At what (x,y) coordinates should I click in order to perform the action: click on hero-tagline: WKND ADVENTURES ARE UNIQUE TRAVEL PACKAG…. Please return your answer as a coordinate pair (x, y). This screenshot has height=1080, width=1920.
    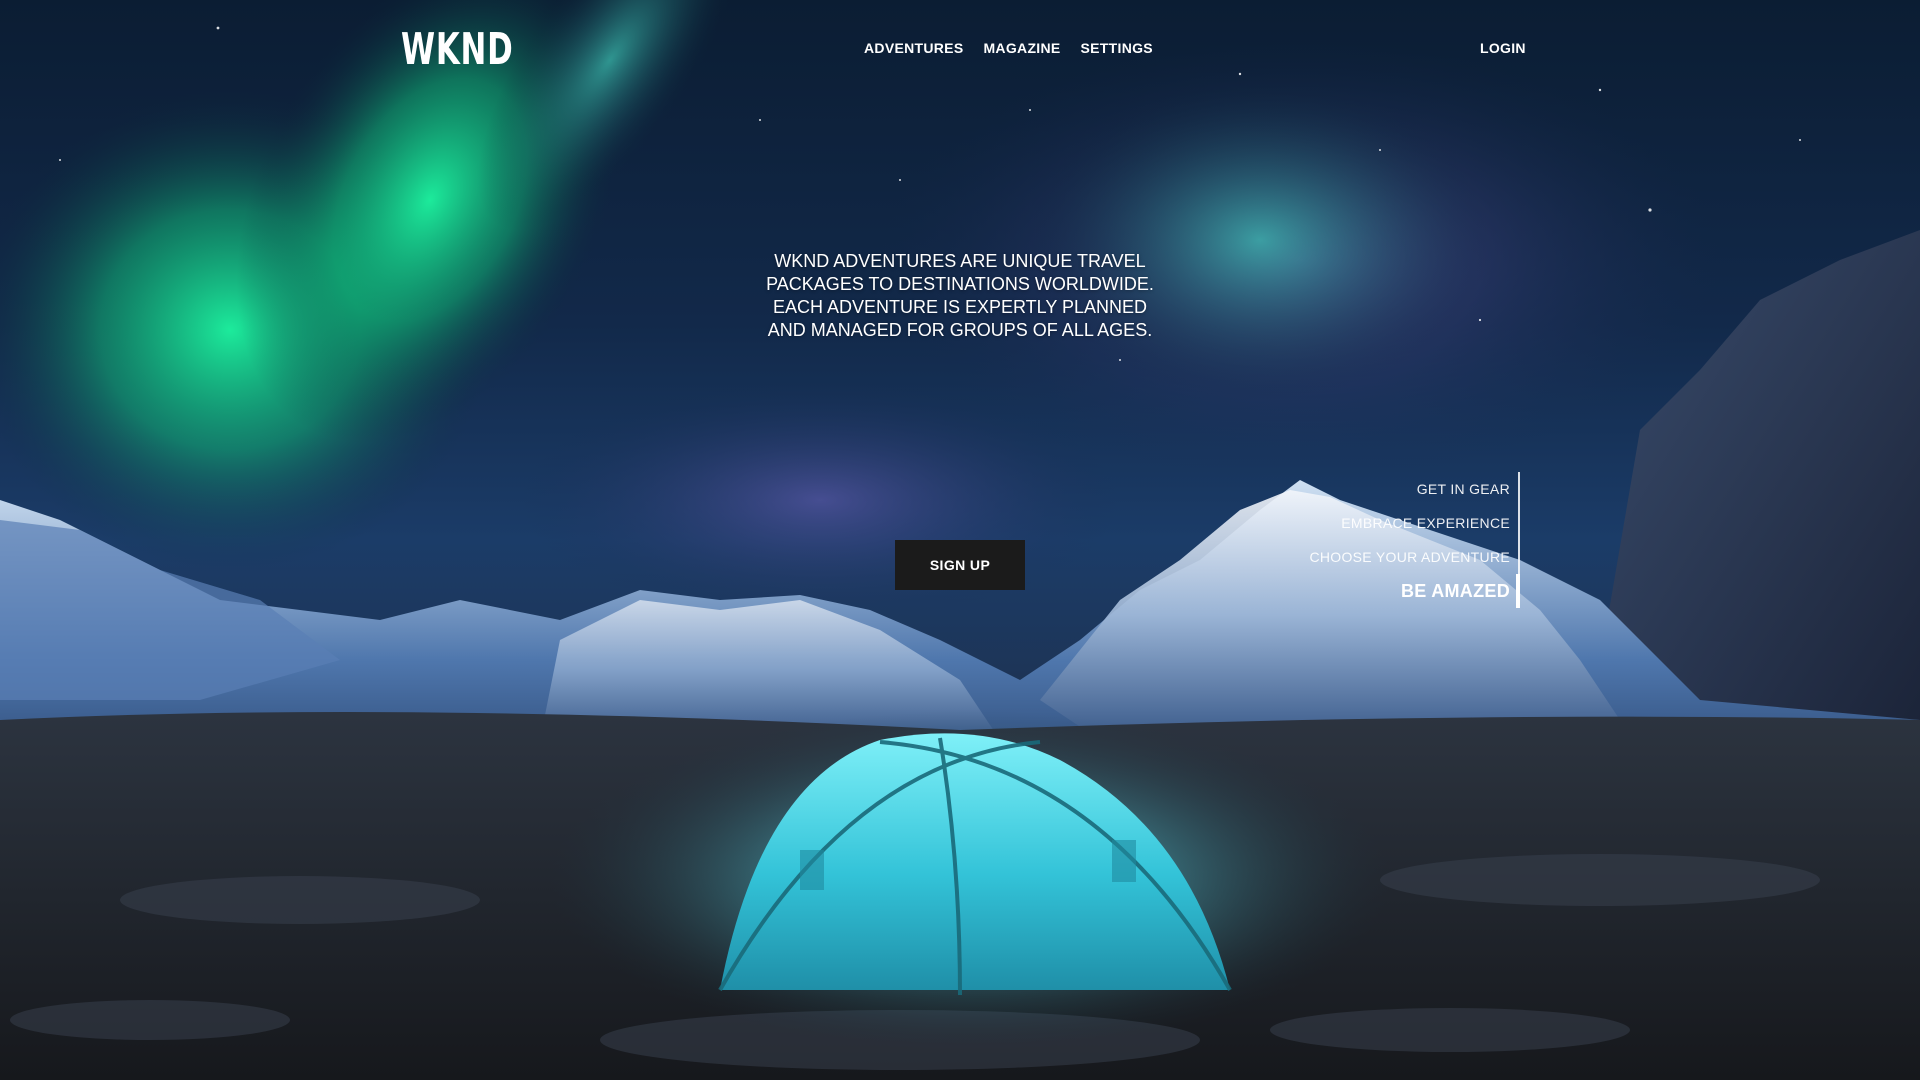
    Looking at the image, I should click on (960, 295).